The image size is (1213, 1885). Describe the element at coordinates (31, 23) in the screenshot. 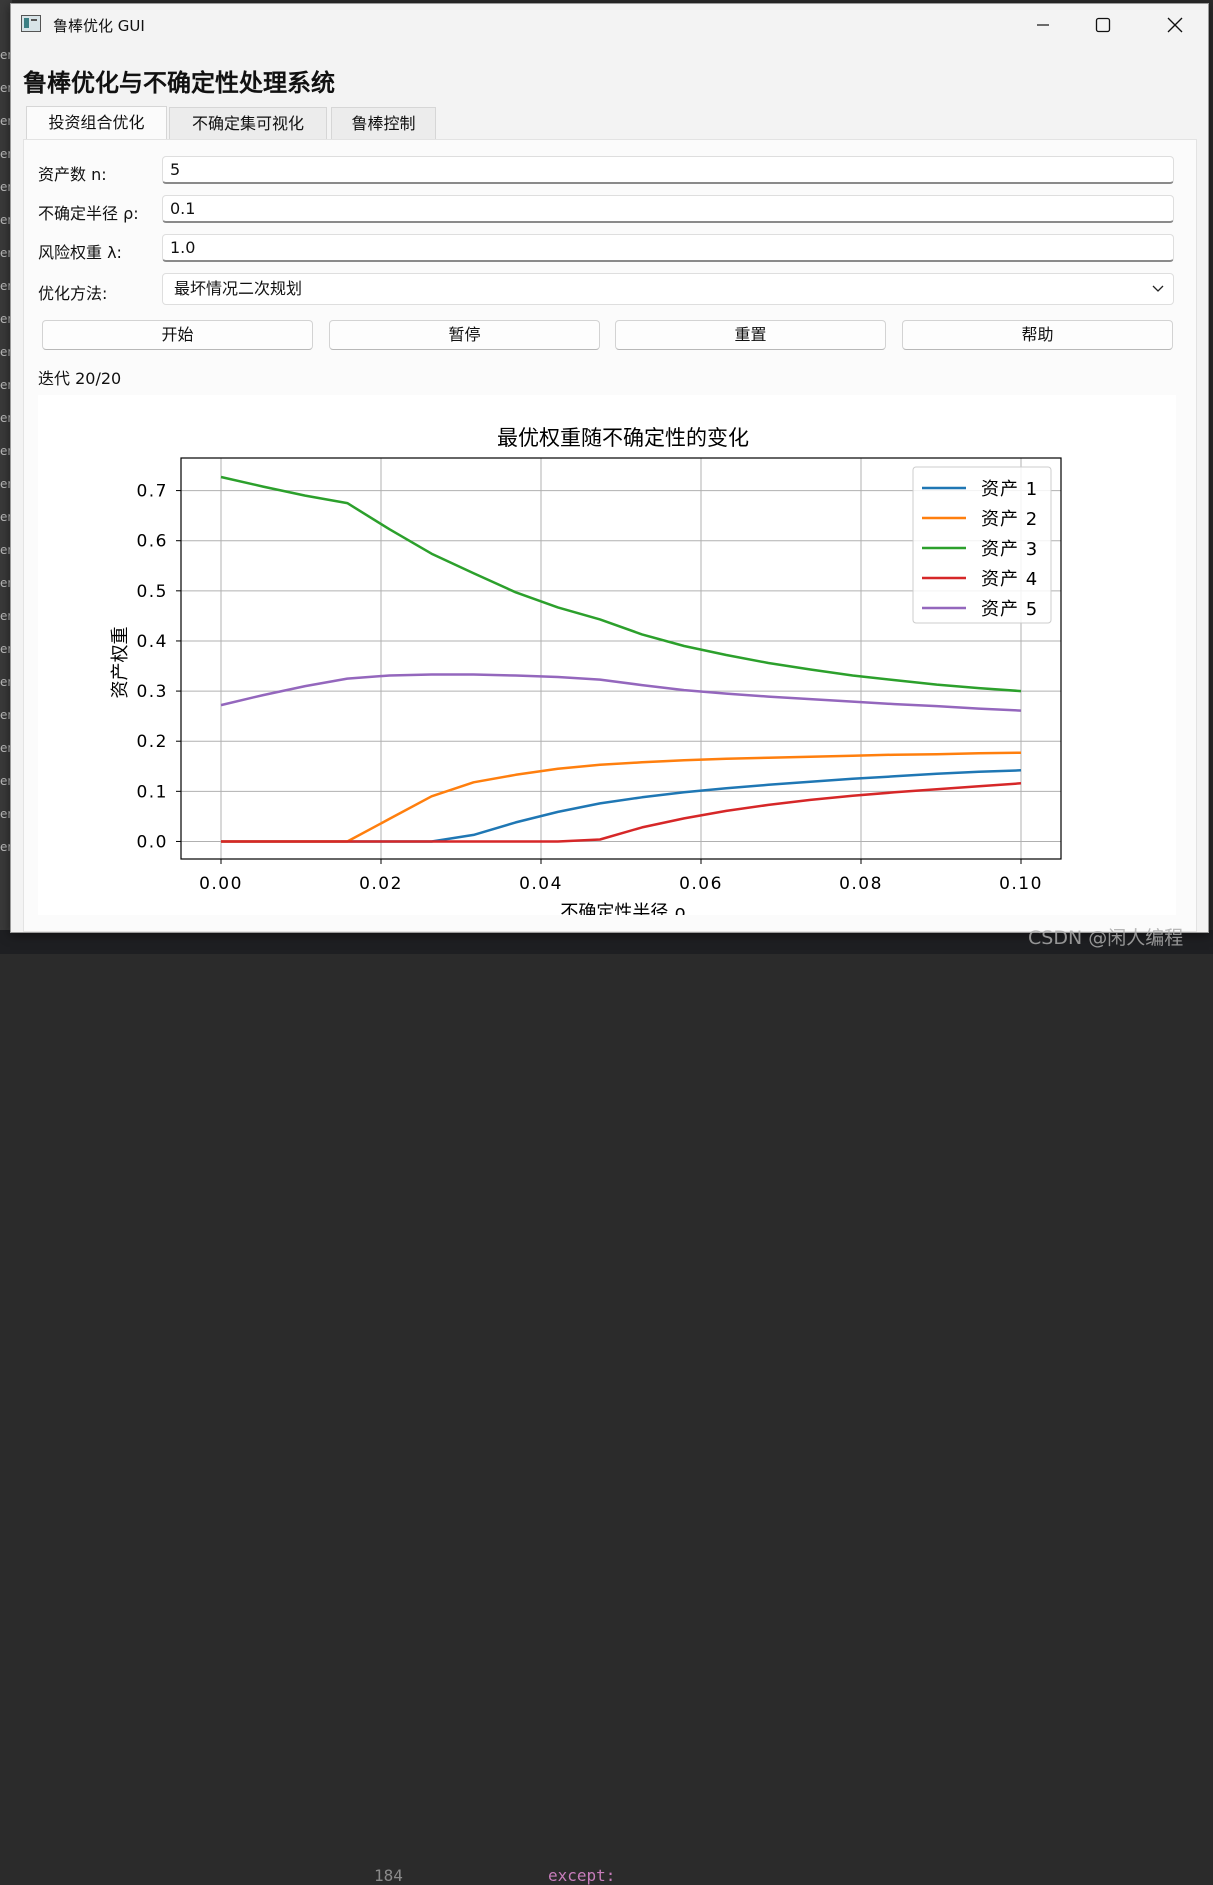

I see `app-icon` at that location.